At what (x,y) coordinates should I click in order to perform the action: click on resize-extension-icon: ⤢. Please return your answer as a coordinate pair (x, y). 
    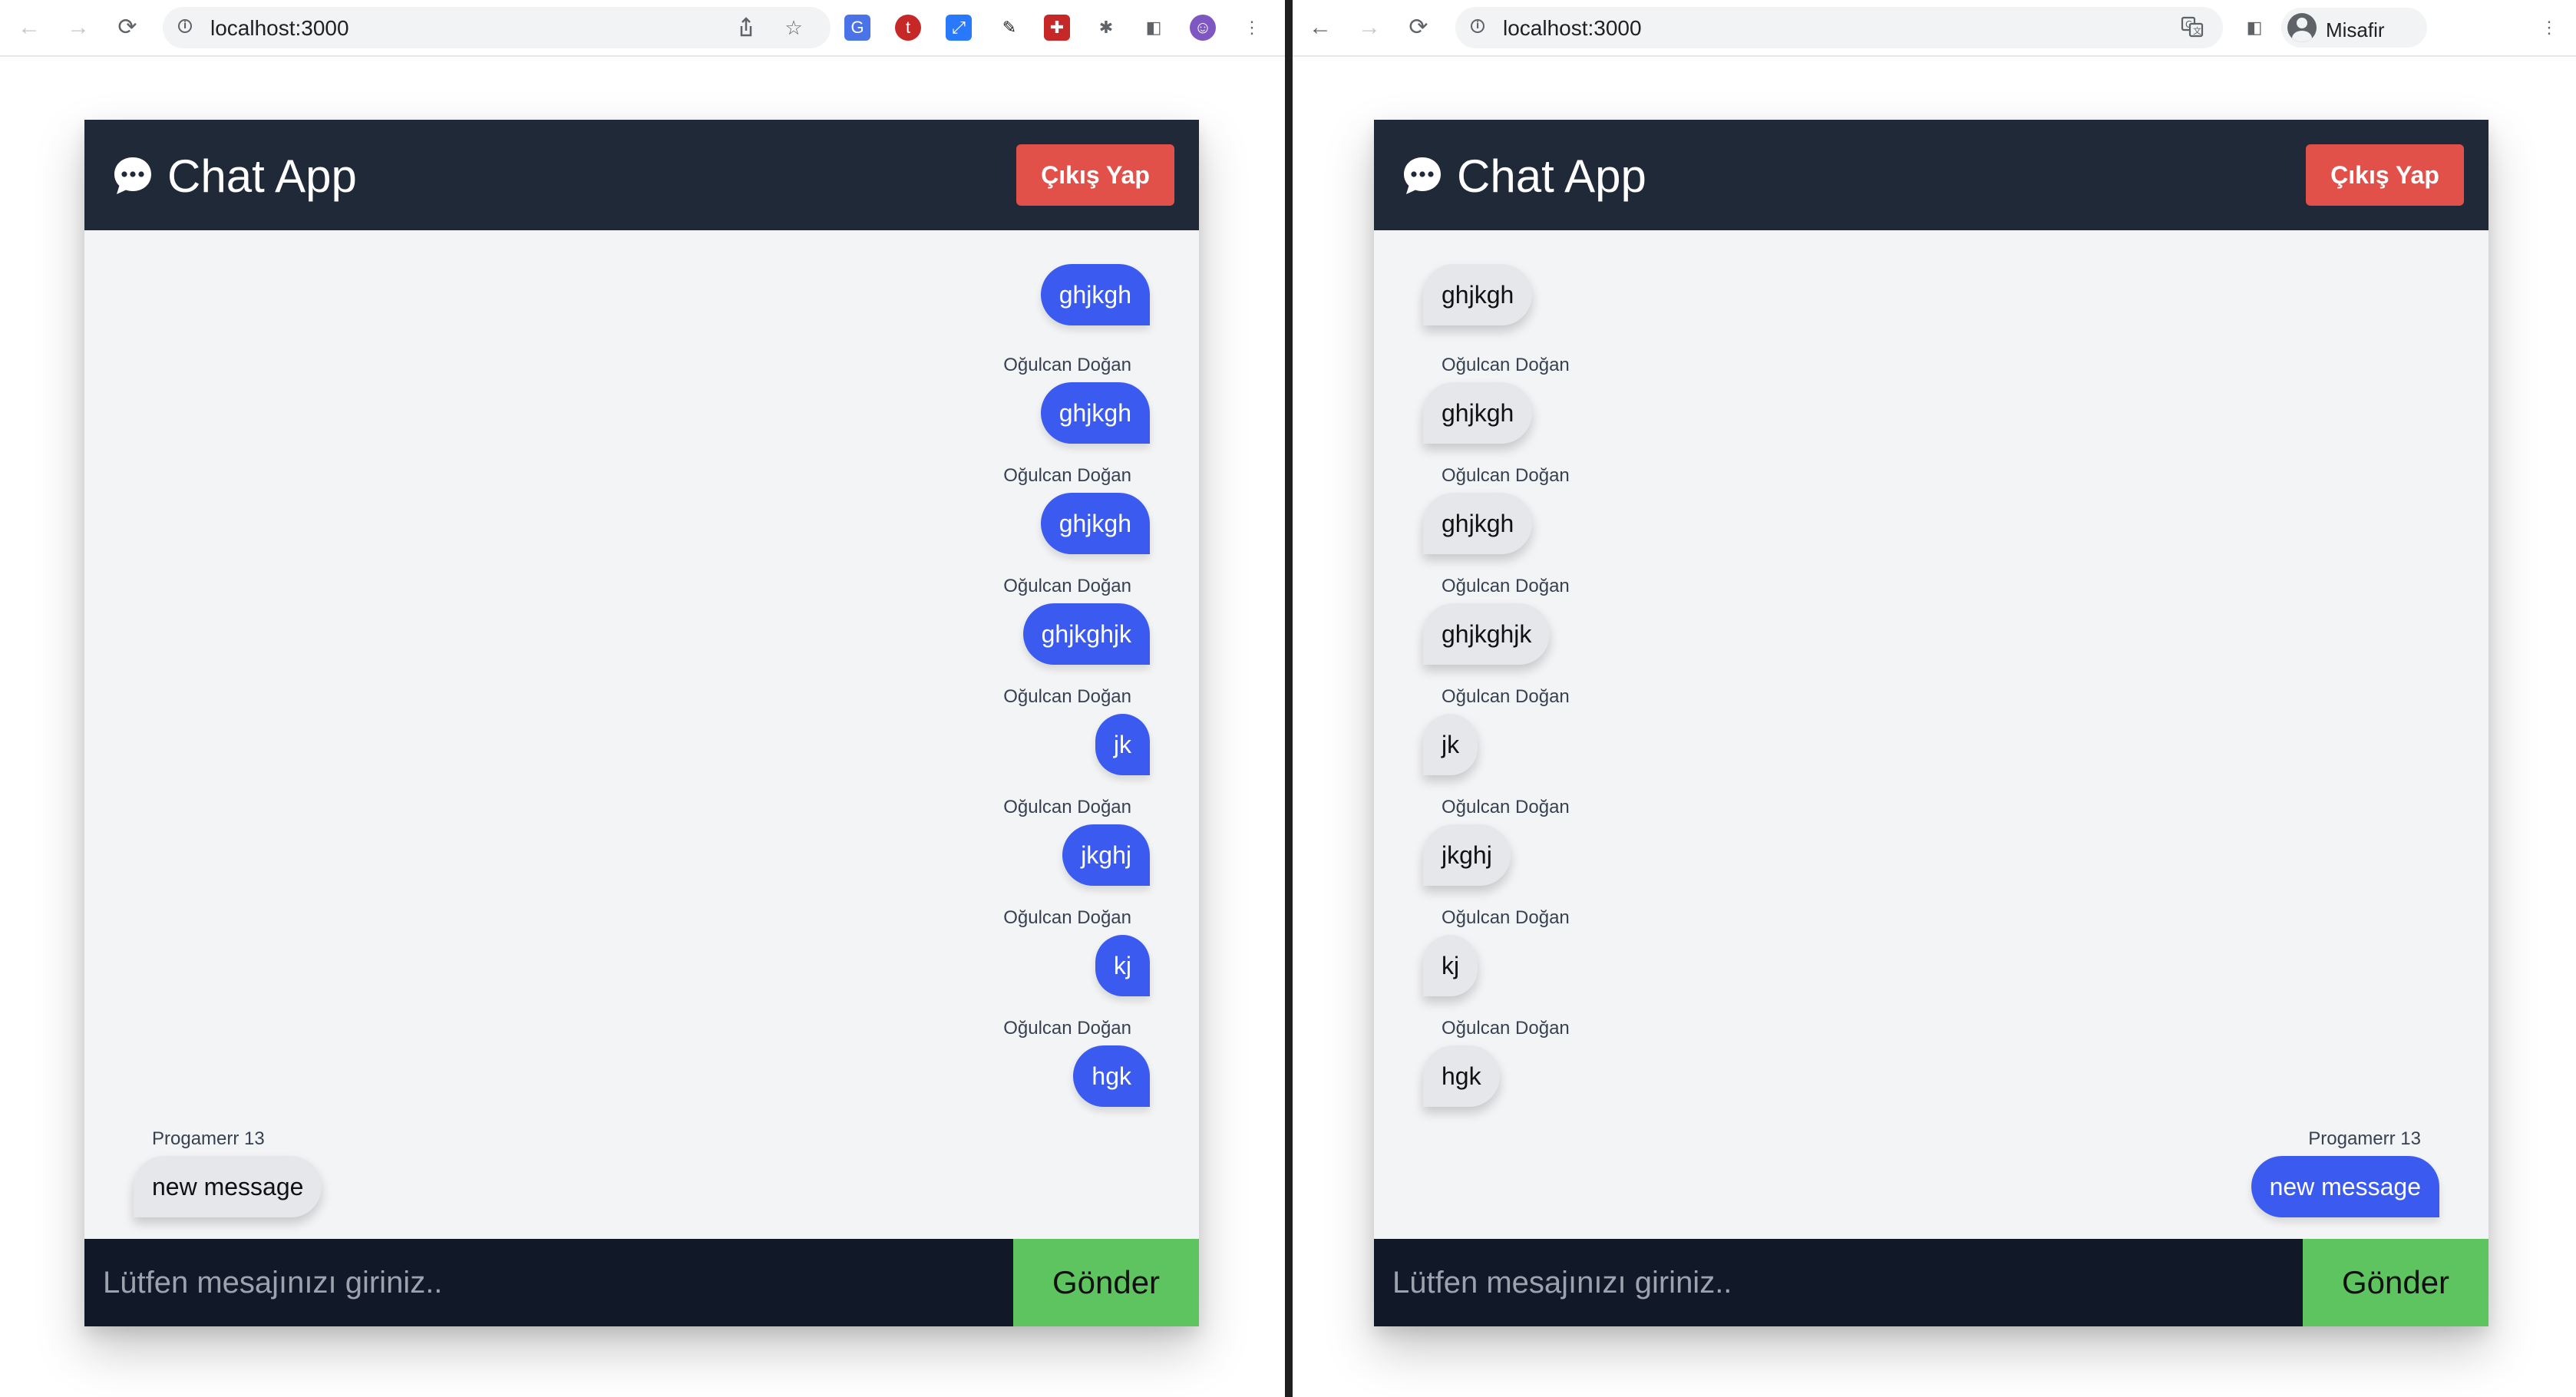
    Looking at the image, I should click on (959, 28).